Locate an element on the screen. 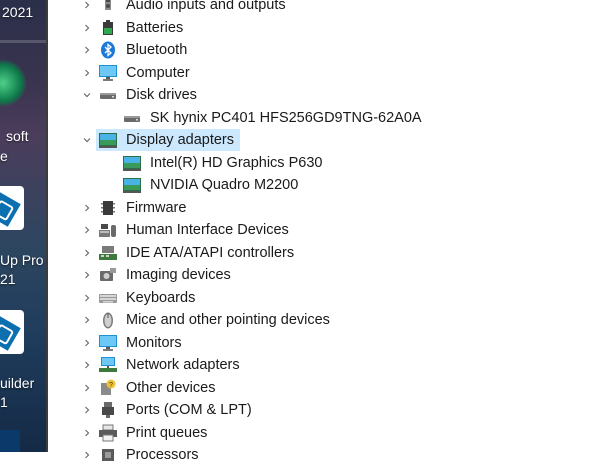 This screenshot has height=466, width=598. battery-icon is located at coordinates (108, 28).